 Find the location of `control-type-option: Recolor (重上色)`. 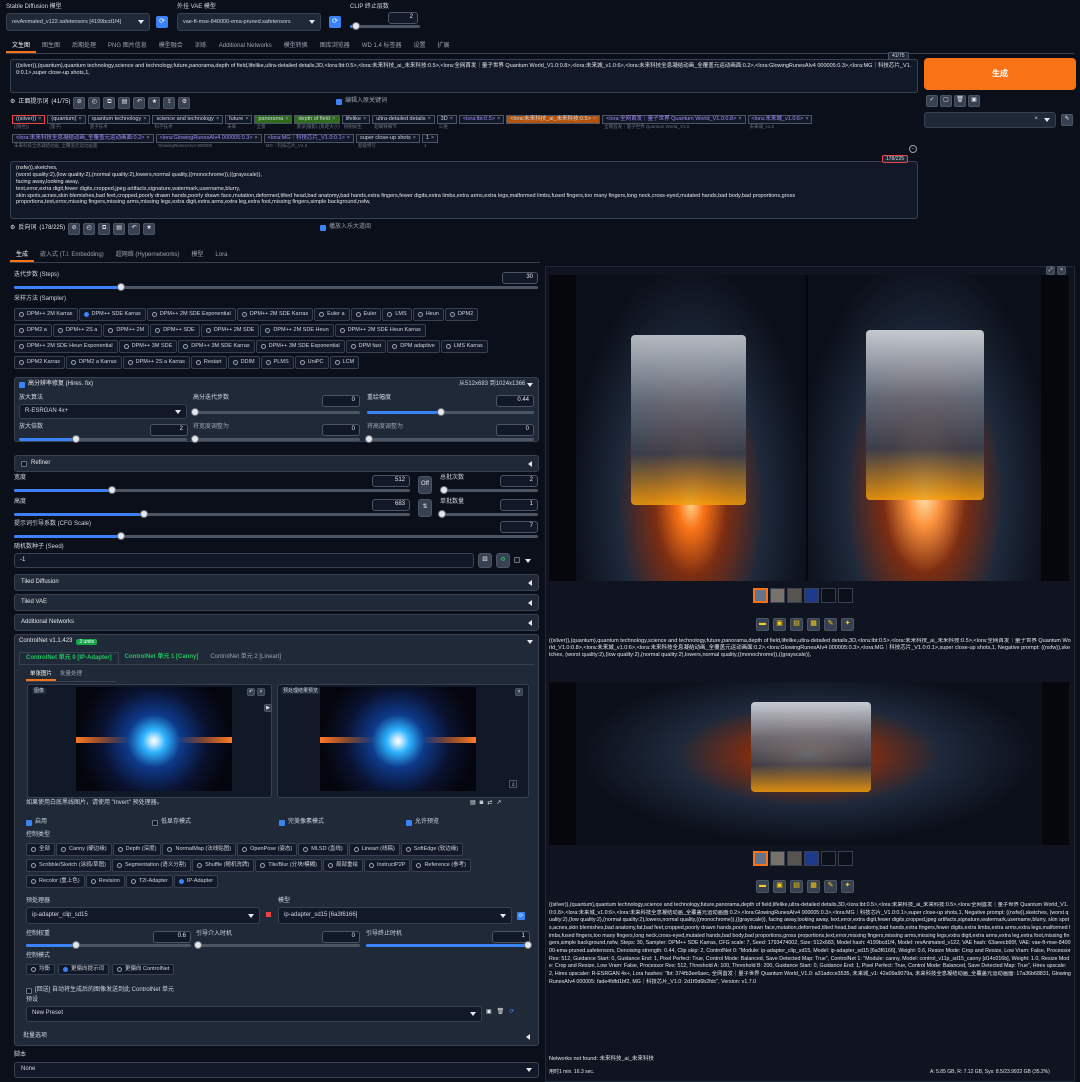

control-type-option: Recolor (重上色) is located at coordinates (55, 881).